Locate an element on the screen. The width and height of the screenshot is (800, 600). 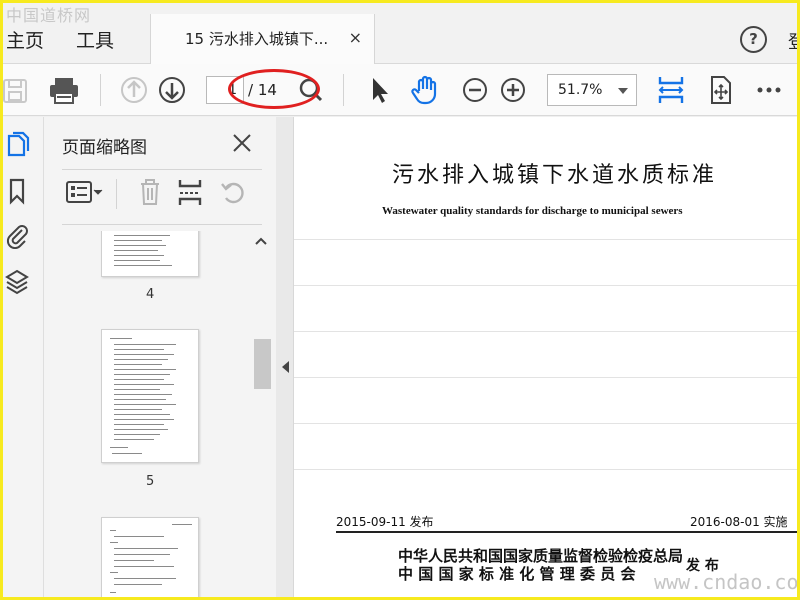
effective-date: 2016-08-01 实施 is located at coordinates (739, 522).